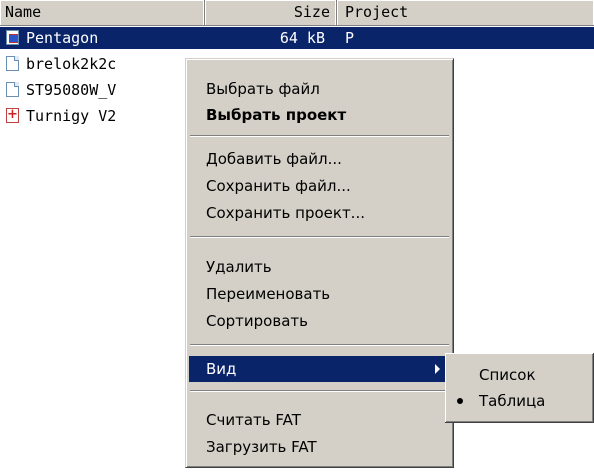 The height and width of the screenshot is (472, 594). I want to click on submenu-item-list: Список, so click(518, 375).